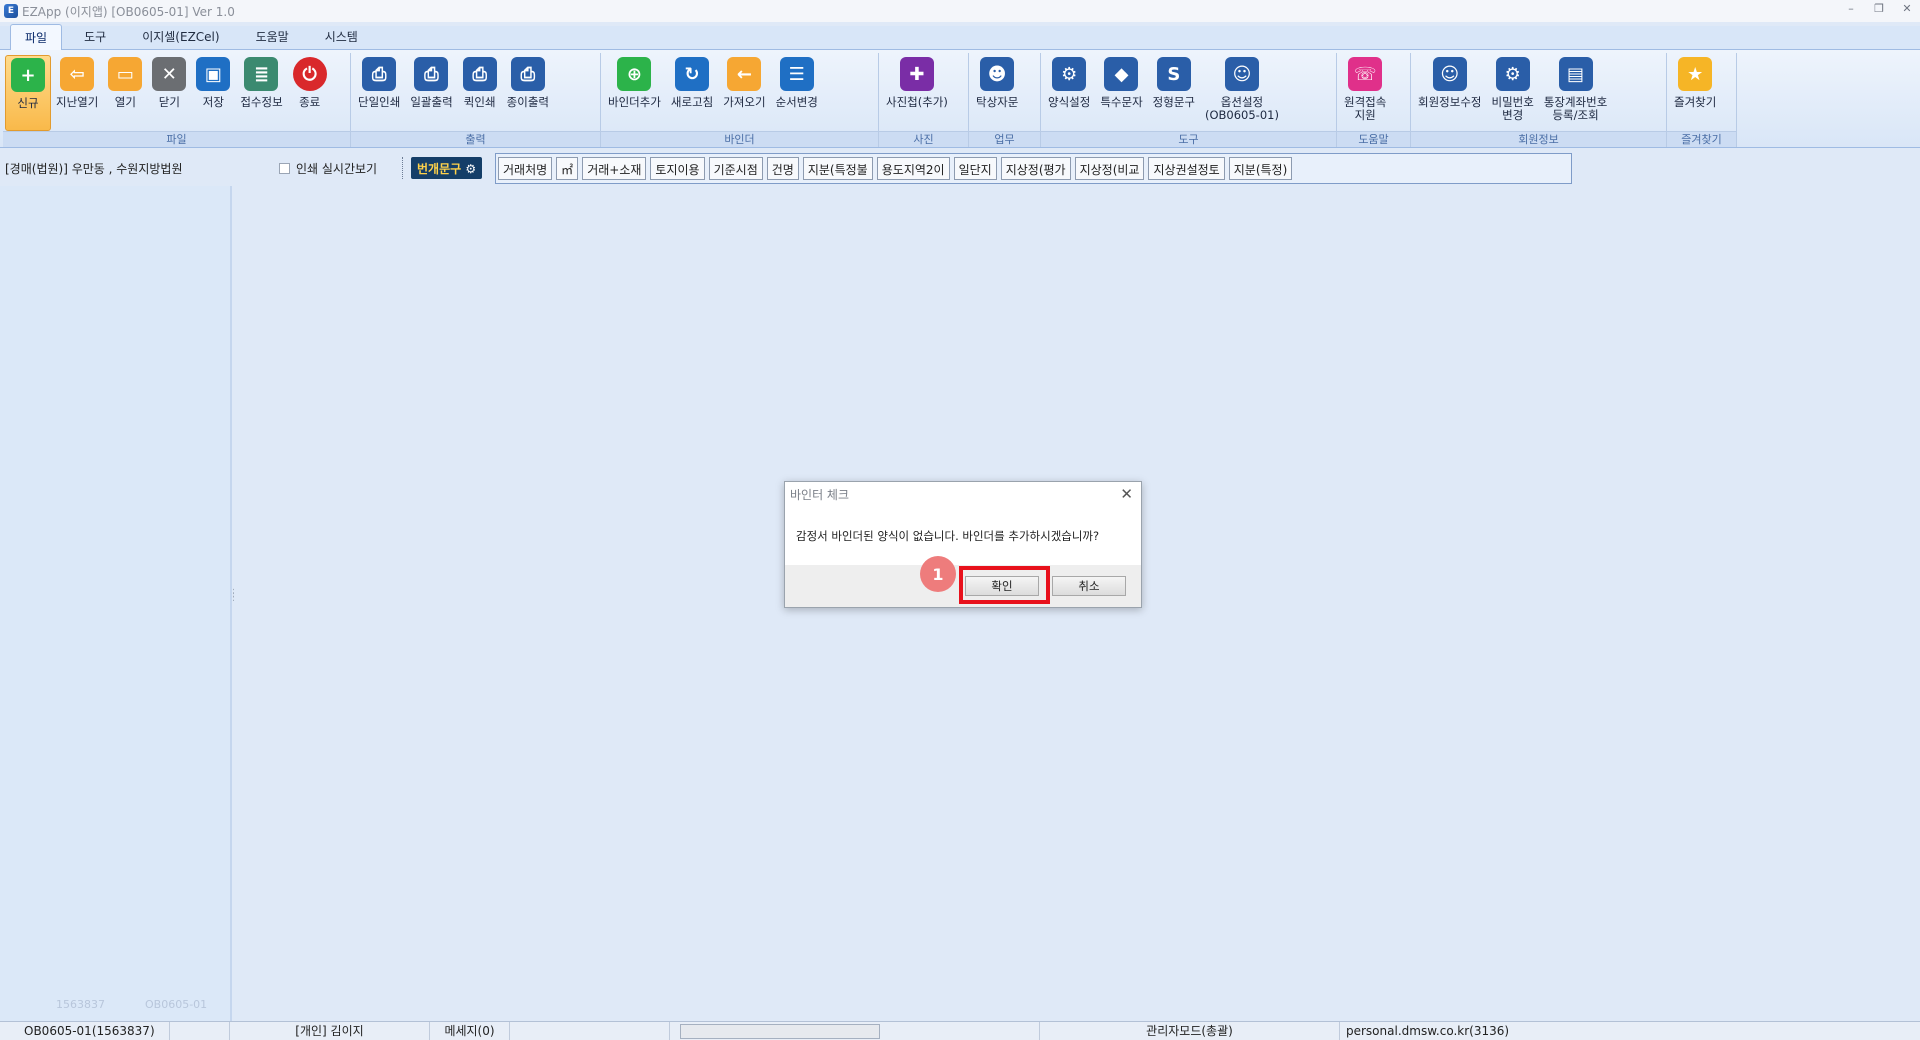  Describe the element at coordinates (480, 93) in the screenshot. I see `quick-print-button: ⎙ 퀵인쇄` at that location.